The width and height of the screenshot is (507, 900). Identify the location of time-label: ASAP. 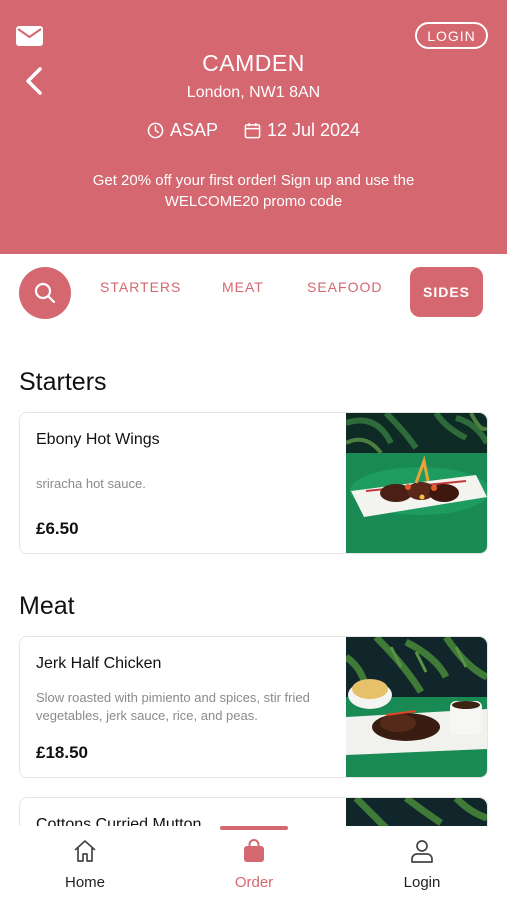
(193, 130).